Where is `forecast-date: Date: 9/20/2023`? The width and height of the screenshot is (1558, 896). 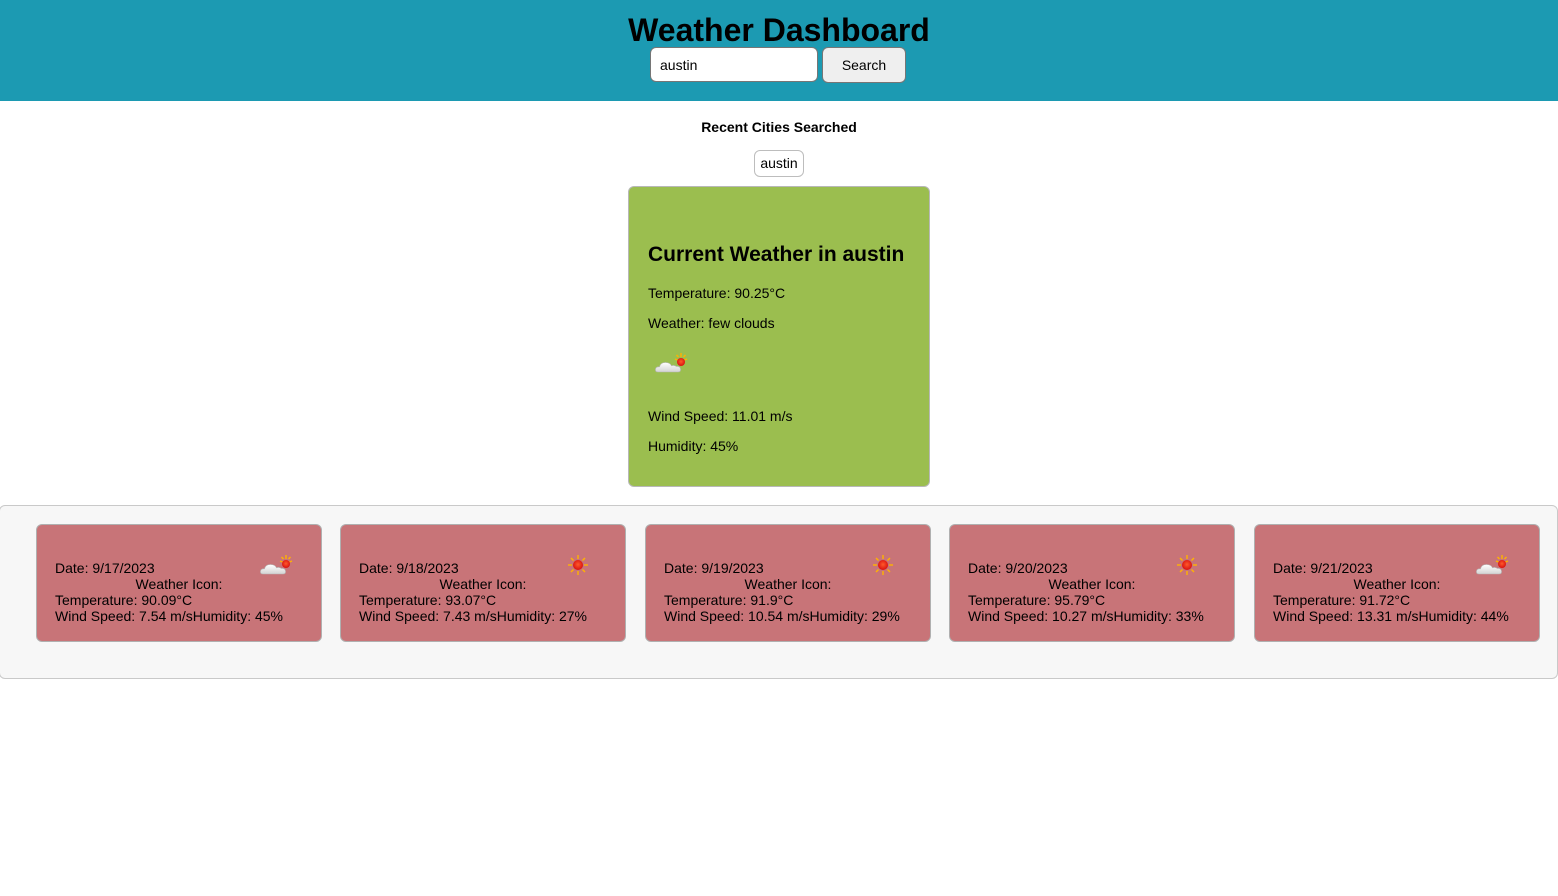 forecast-date: Date: 9/20/2023 is located at coordinates (1018, 568).